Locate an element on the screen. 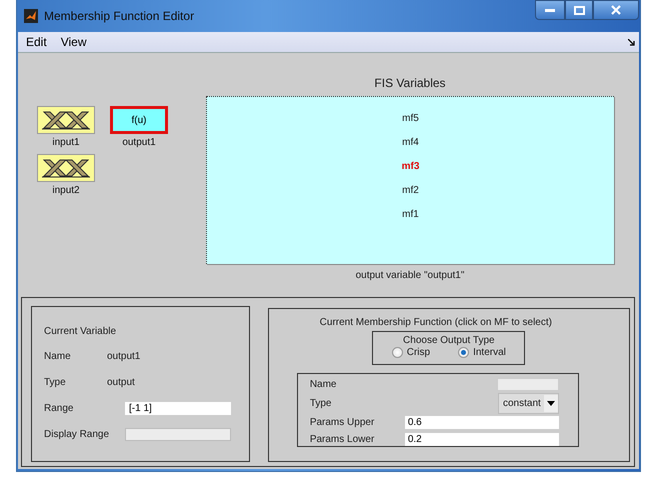 This screenshot has height=477, width=645. radio-label: Interval is located at coordinates (489, 352).